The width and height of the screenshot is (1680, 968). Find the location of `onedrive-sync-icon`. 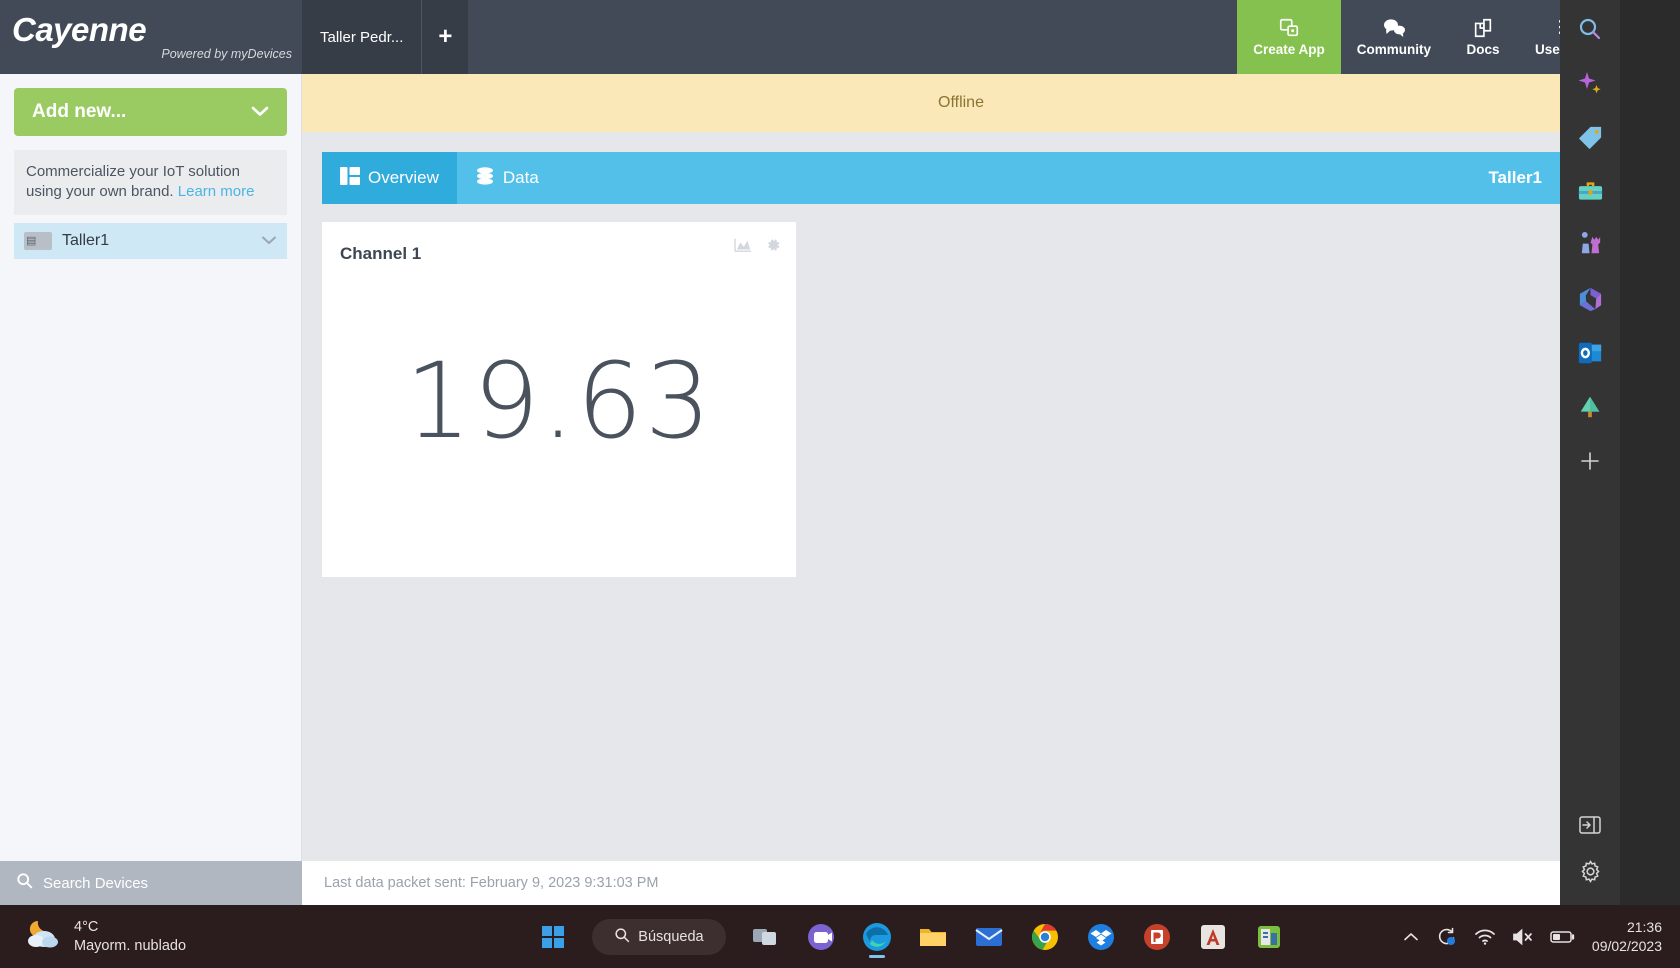

onedrive-sync-icon is located at coordinates (1447, 937).